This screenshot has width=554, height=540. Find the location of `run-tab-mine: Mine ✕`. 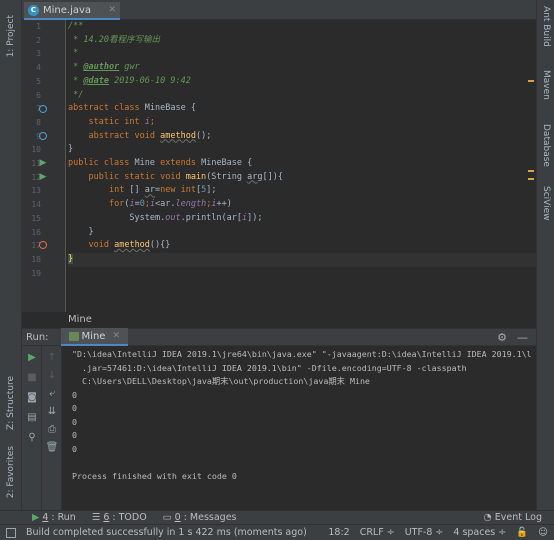

run-tab-mine: Mine ✕ is located at coordinates (94, 337).